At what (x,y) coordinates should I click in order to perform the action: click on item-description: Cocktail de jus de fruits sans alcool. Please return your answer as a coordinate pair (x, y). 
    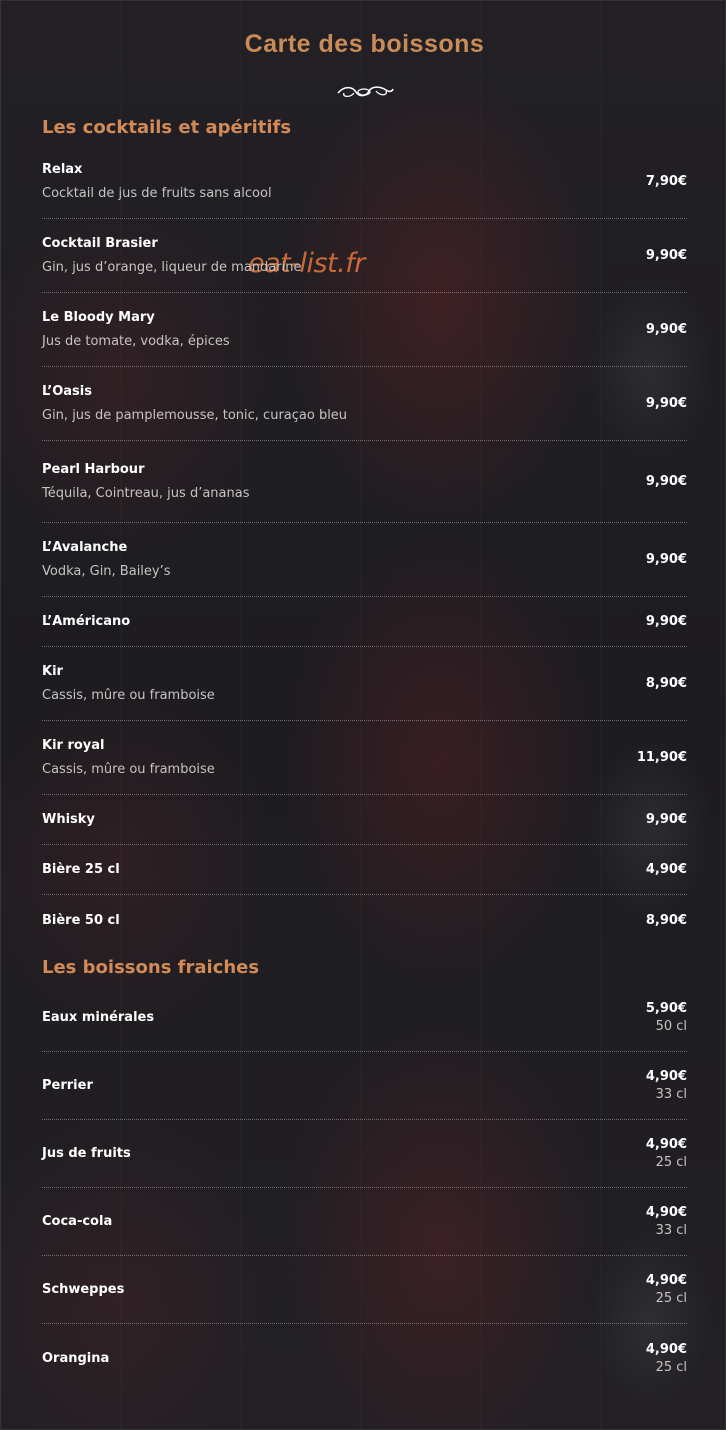
    Looking at the image, I should click on (157, 193).